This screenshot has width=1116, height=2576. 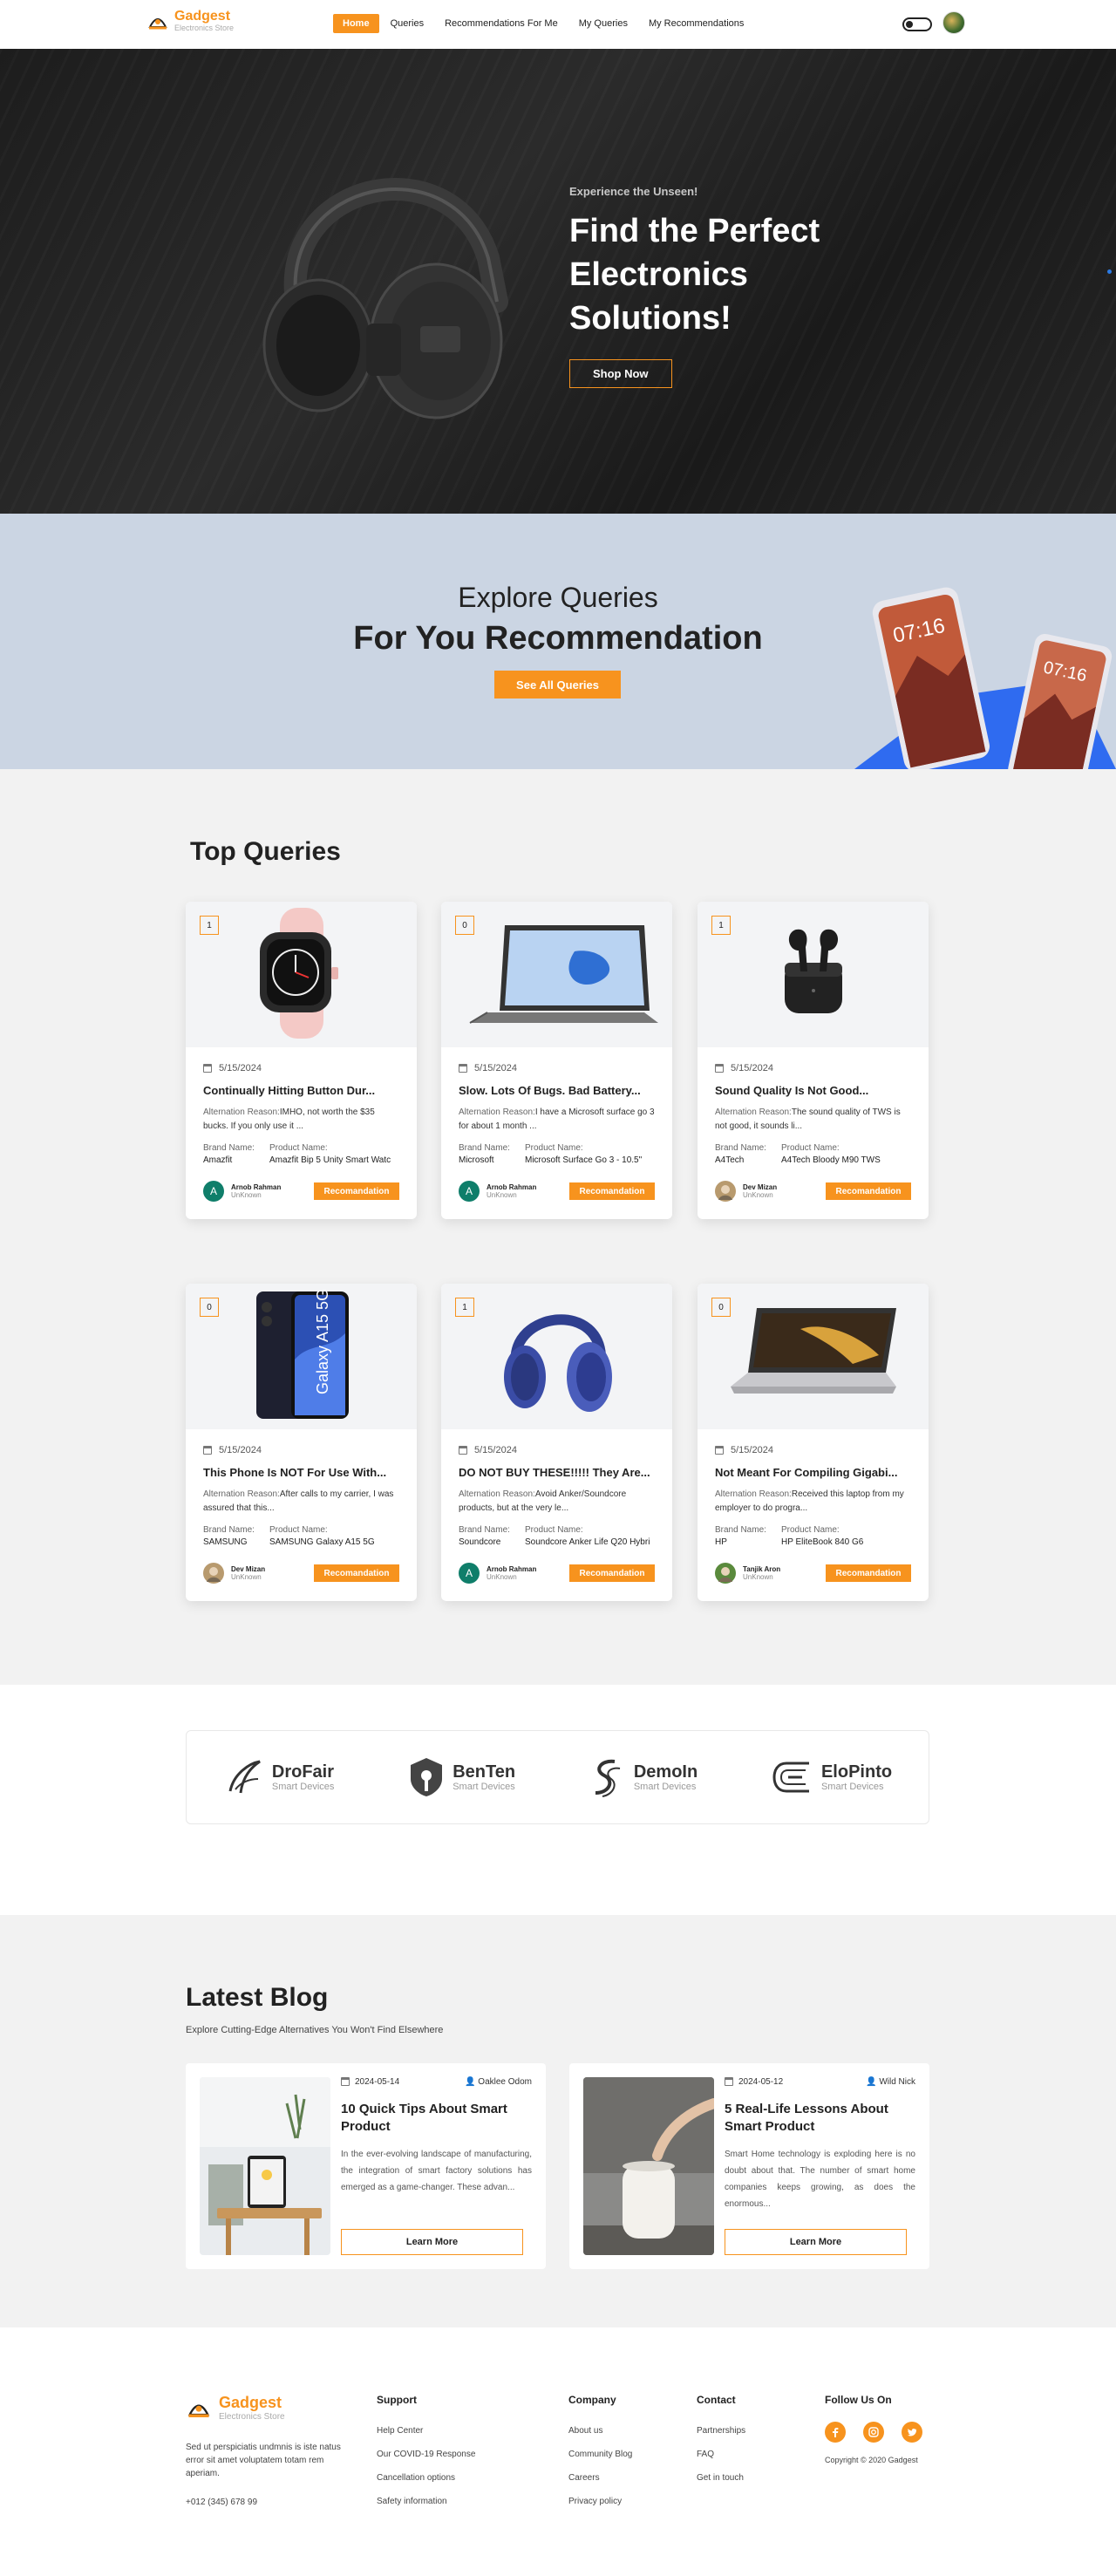 What do you see at coordinates (221, 2502) in the screenshot?
I see `footer-phone: +012 (345) 678 99` at bounding box center [221, 2502].